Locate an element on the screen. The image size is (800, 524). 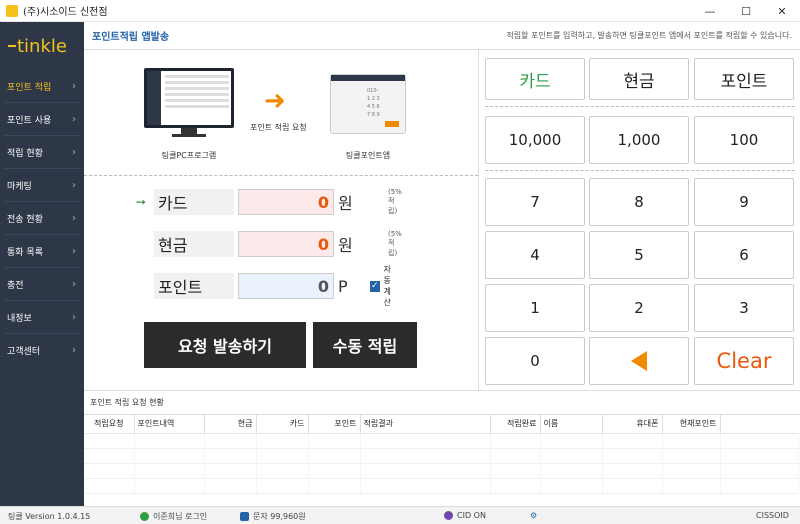
phone-icon is located at coordinates (448, 515).